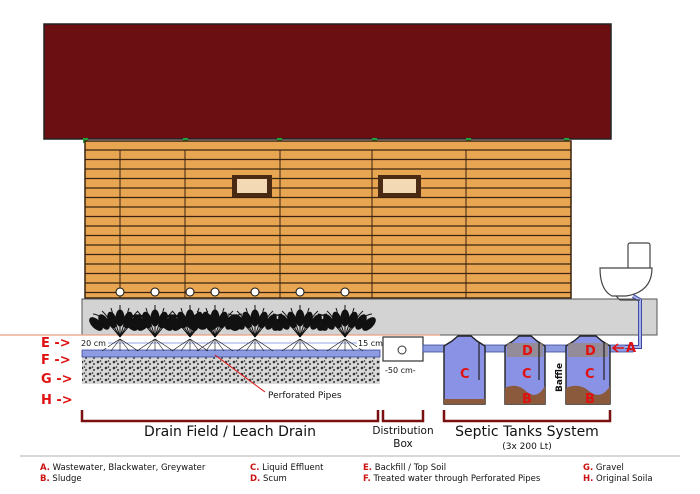 This screenshot has width=700, height=494. I want to click on legend-item-c: C. Liquid Effluent, so click(286, 468).